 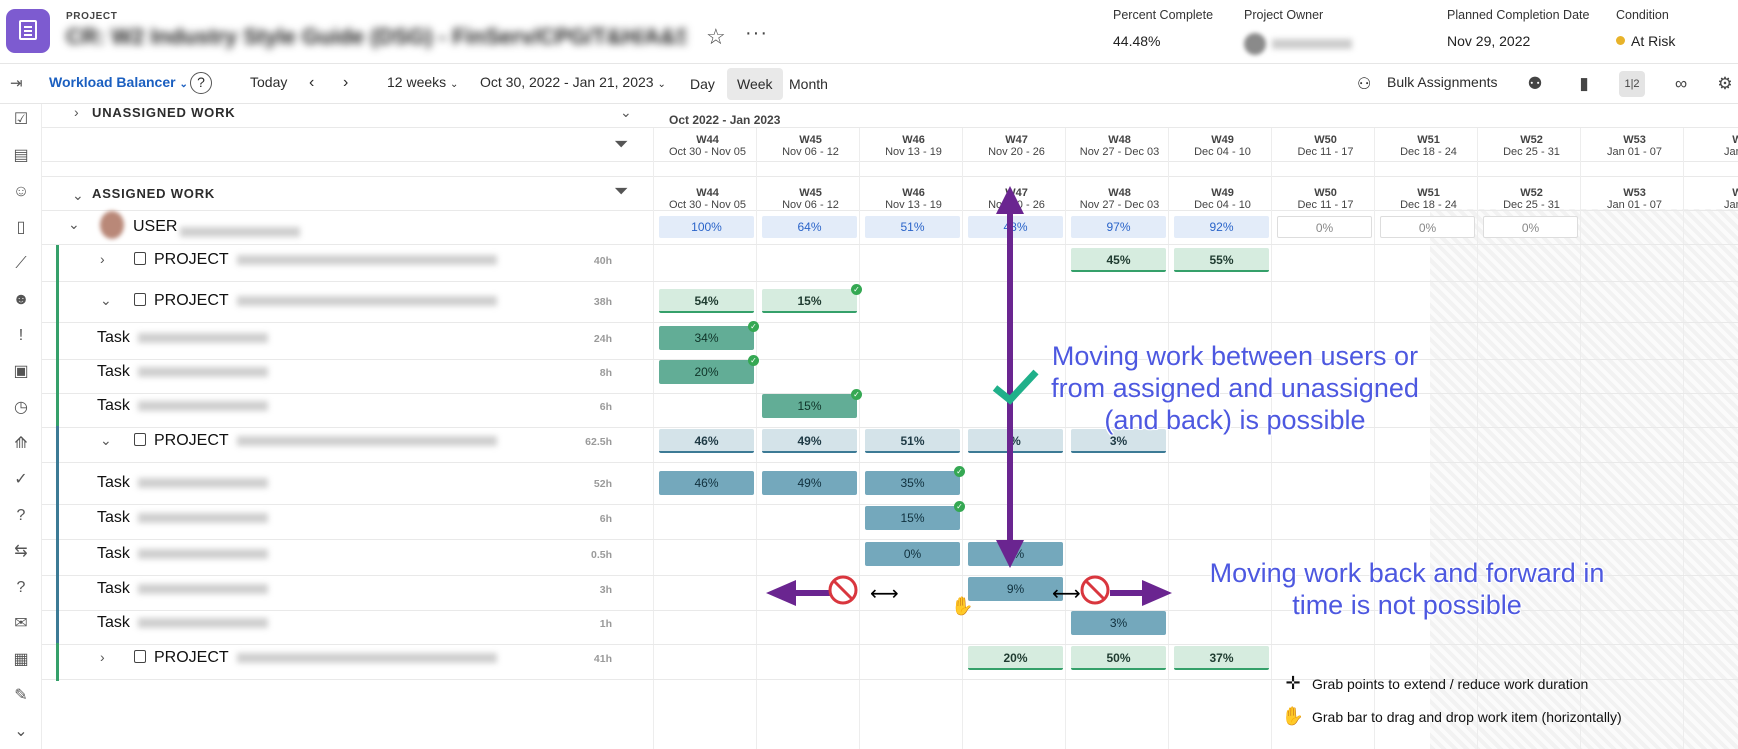 What do you see at coordinates (21, 480) in the screenshot?
I see `approvals-check-icon: ✓` at bounding box center [21, 480].